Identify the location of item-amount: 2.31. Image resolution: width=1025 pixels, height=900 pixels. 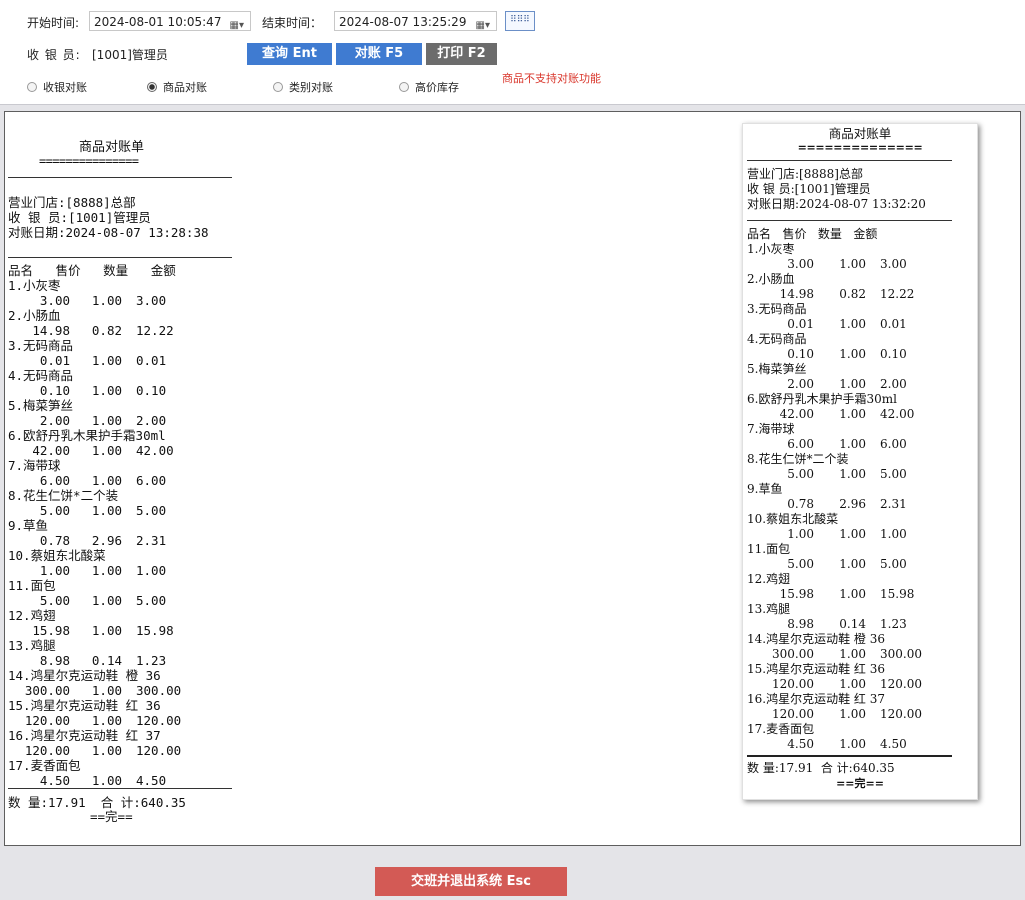
(893, 504).